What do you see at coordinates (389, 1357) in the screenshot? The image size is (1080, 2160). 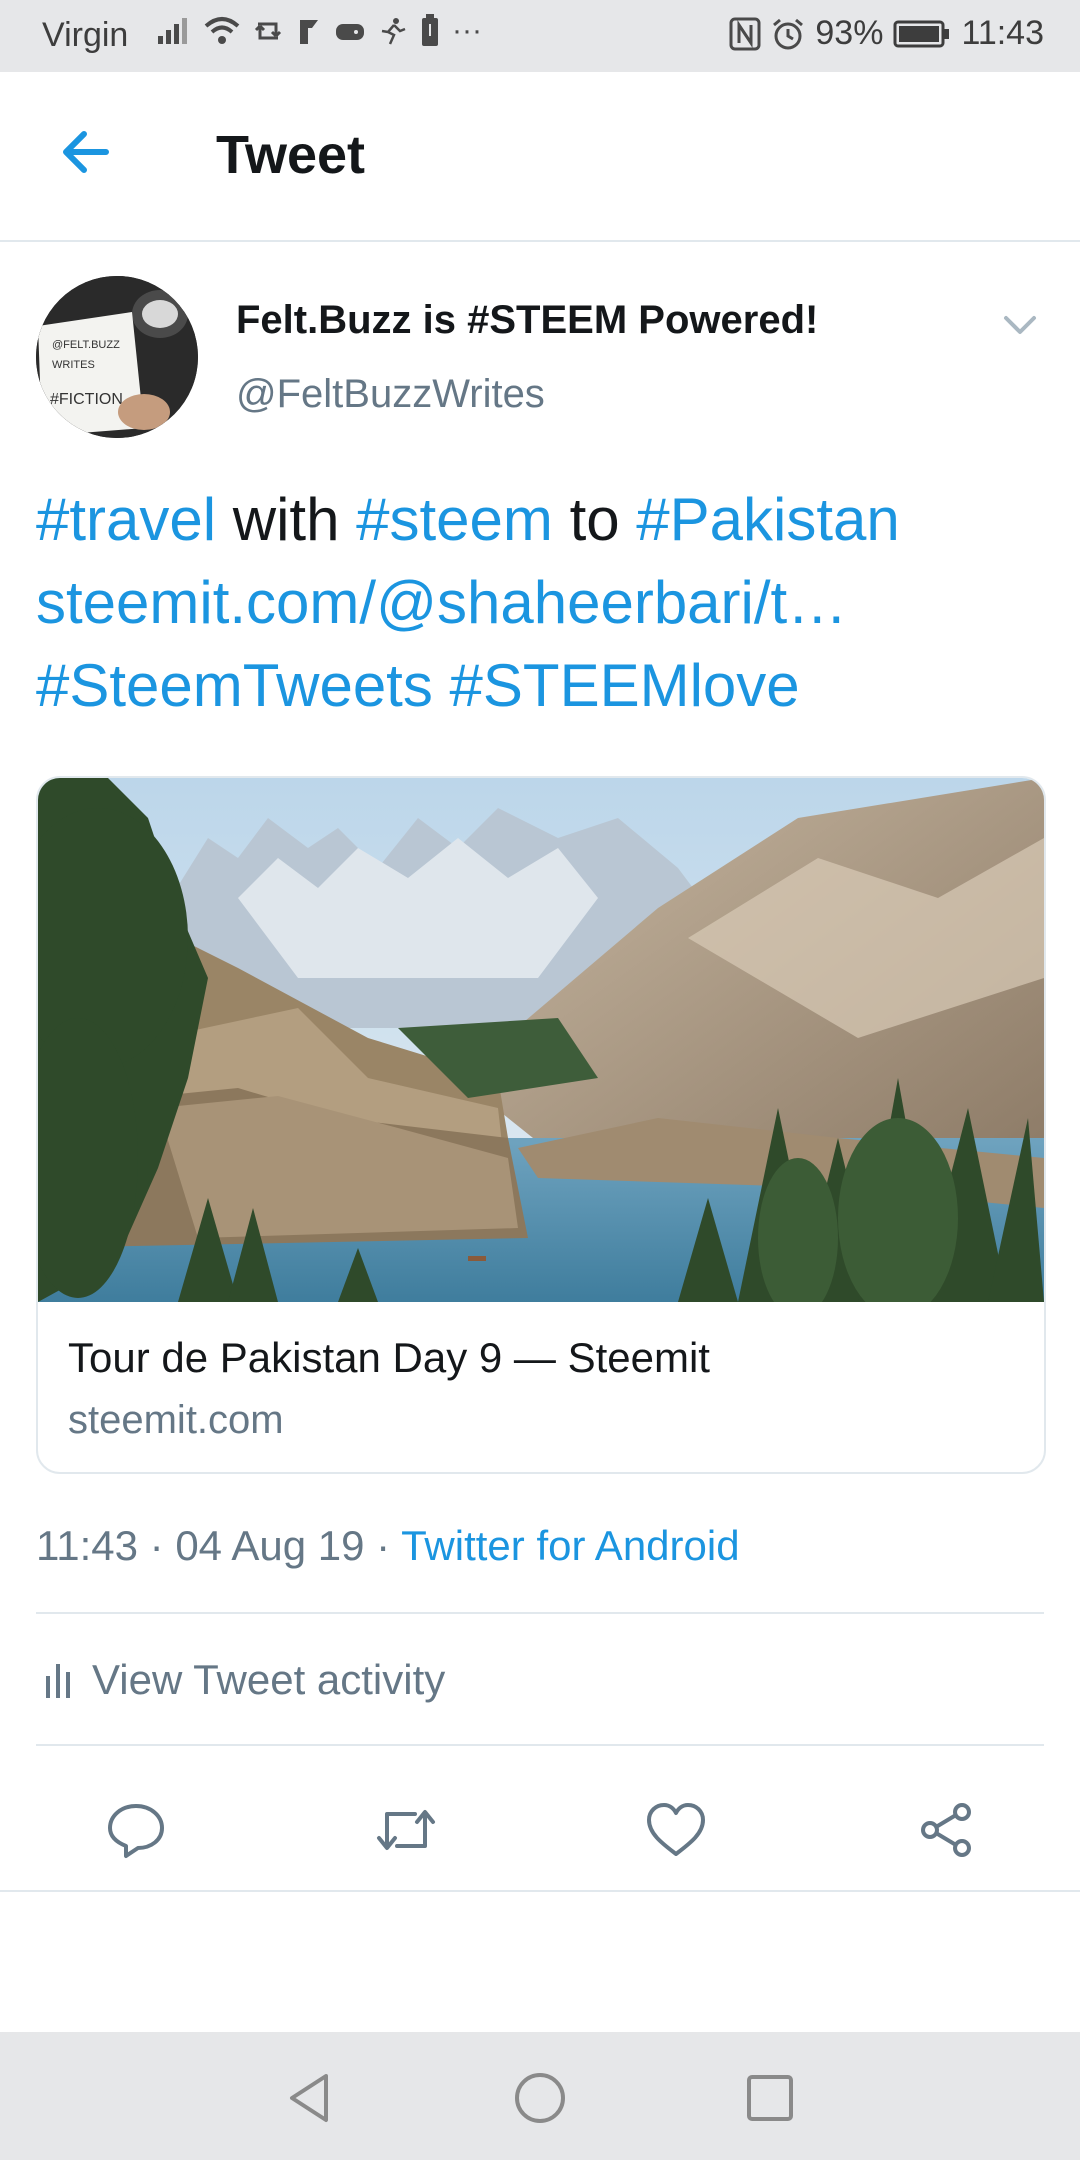 I see `card-title: Tour de Pakistan Day 9 — Steemit` at bounding box center [389, 1357].